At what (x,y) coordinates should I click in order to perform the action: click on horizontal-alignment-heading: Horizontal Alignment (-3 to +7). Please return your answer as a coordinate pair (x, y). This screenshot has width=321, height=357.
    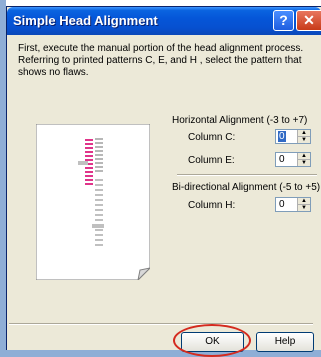
    Looking at the image, I should click on (240, 120).